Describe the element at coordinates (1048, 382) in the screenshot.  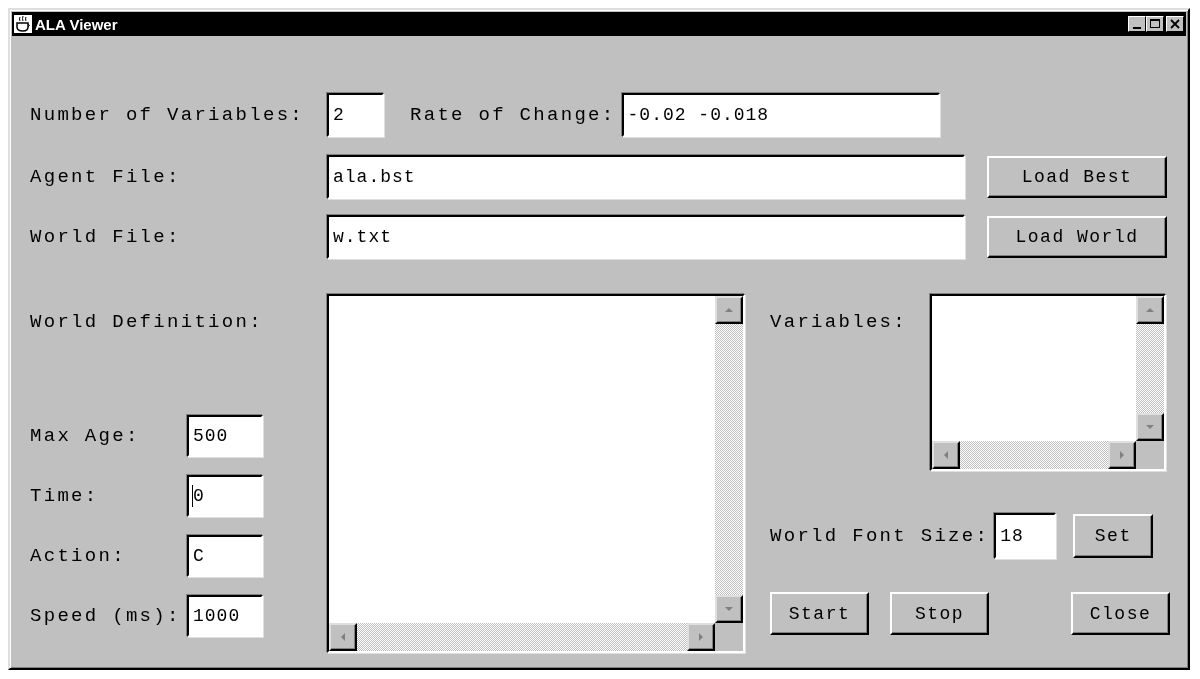
I see `list-box` at that location.